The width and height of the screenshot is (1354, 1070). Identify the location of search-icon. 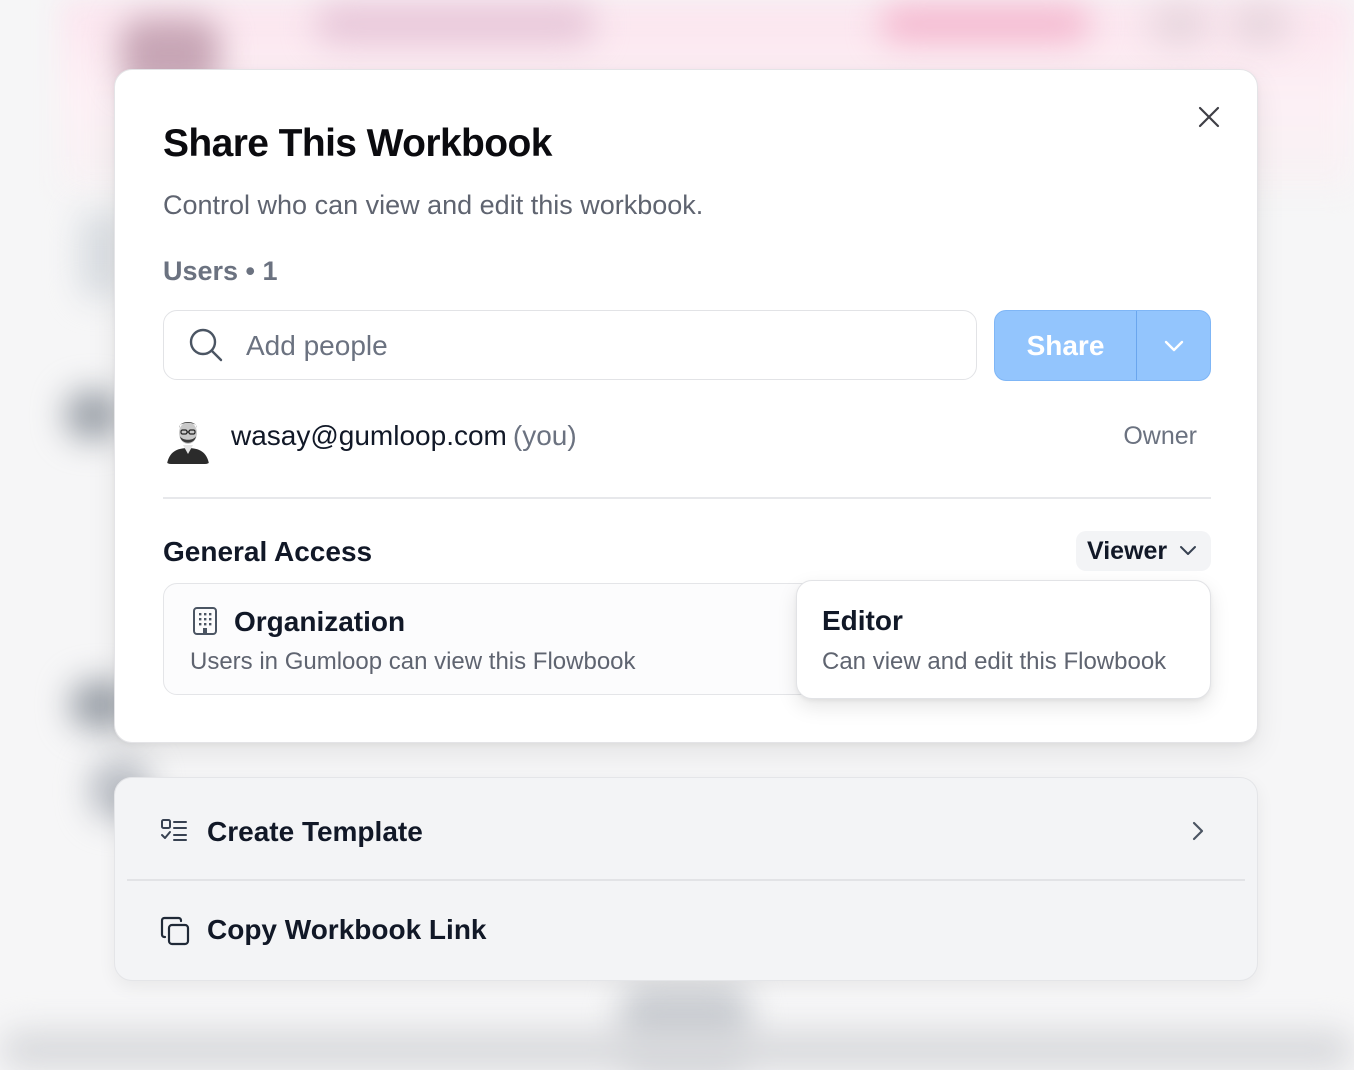
(206, 345).